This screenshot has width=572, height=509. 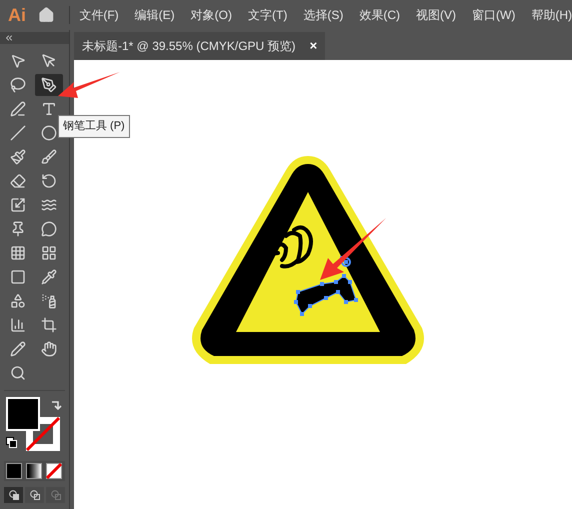 What do you see at coordinates (11, 442) in the screenshot?
I see `default-colors-icon` at bounding box center [11, 442].